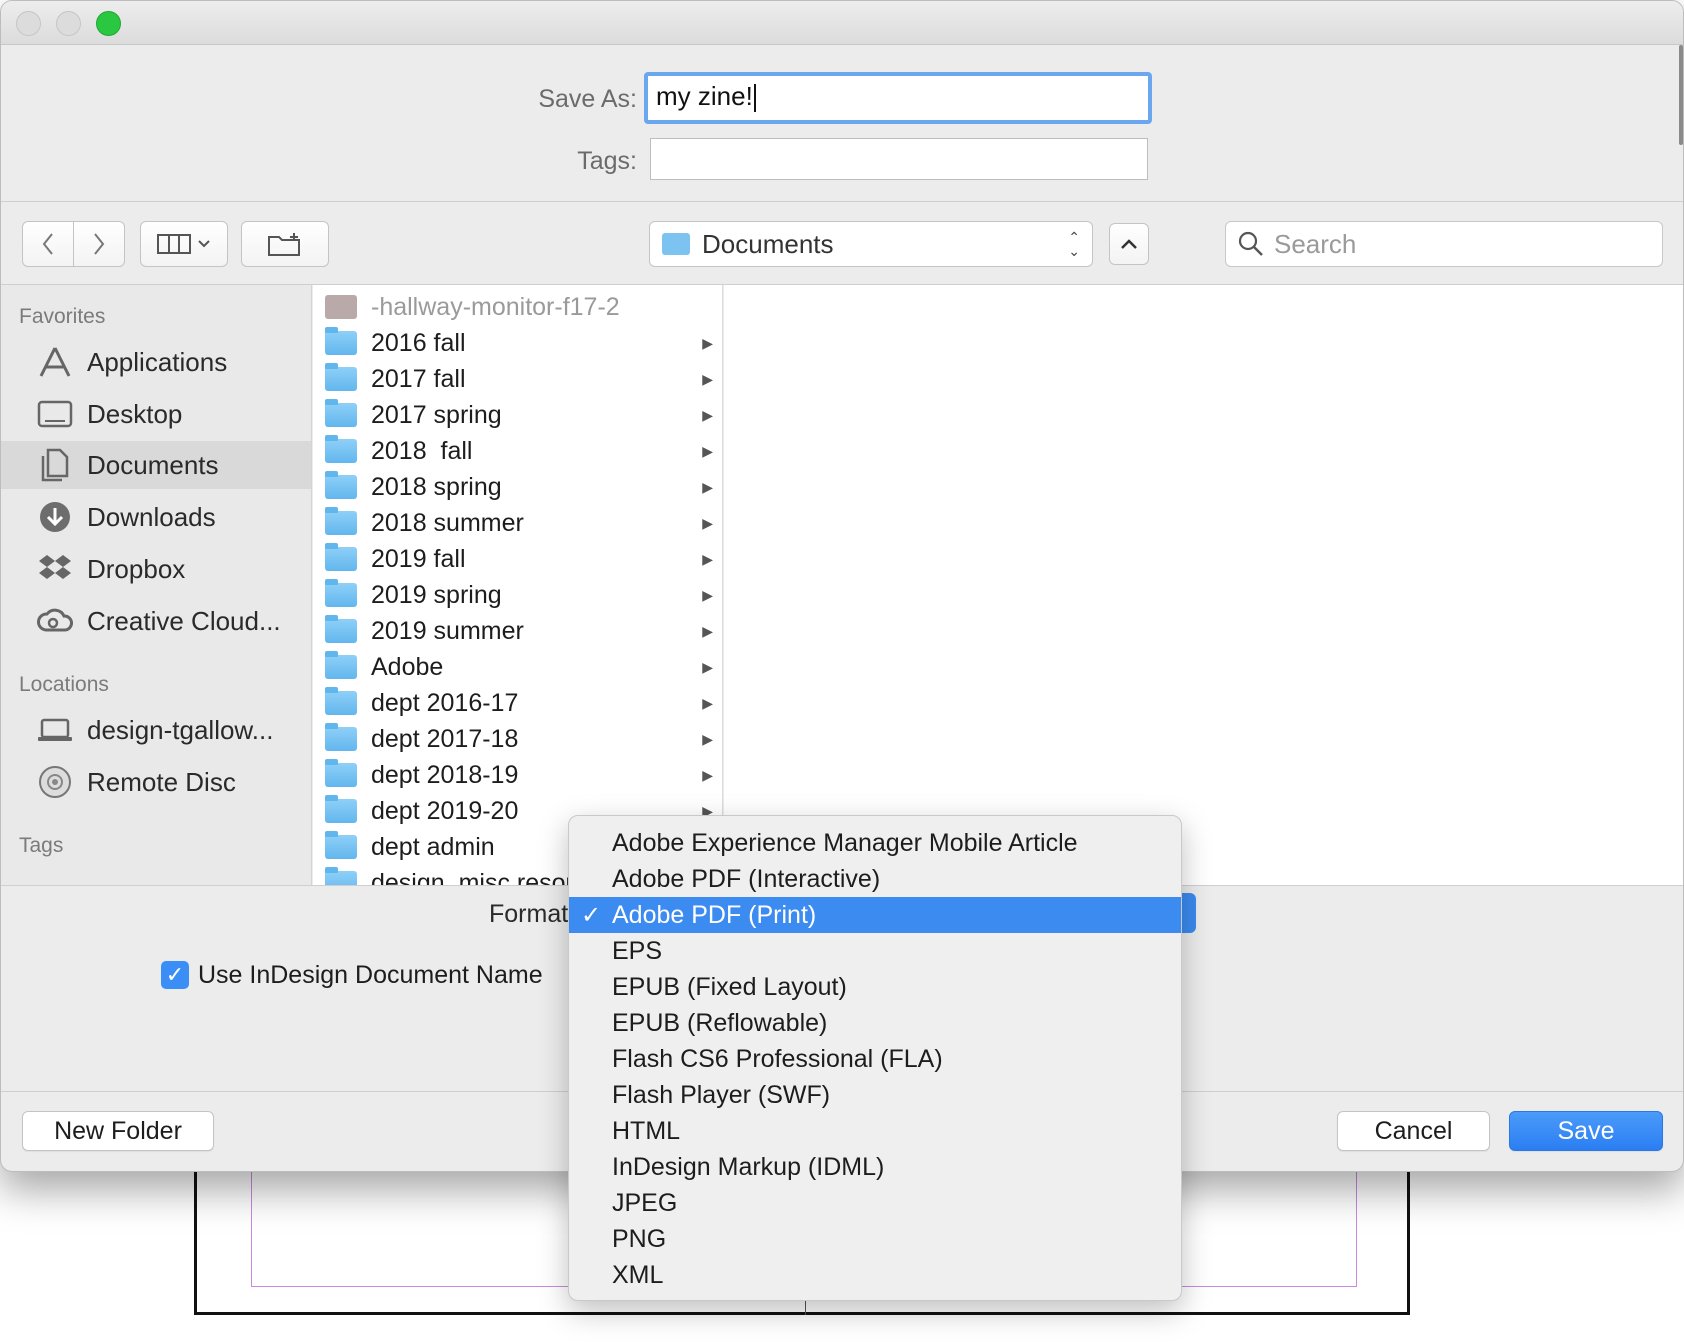  I want to click on search-field: Search, so click(1444, 244).